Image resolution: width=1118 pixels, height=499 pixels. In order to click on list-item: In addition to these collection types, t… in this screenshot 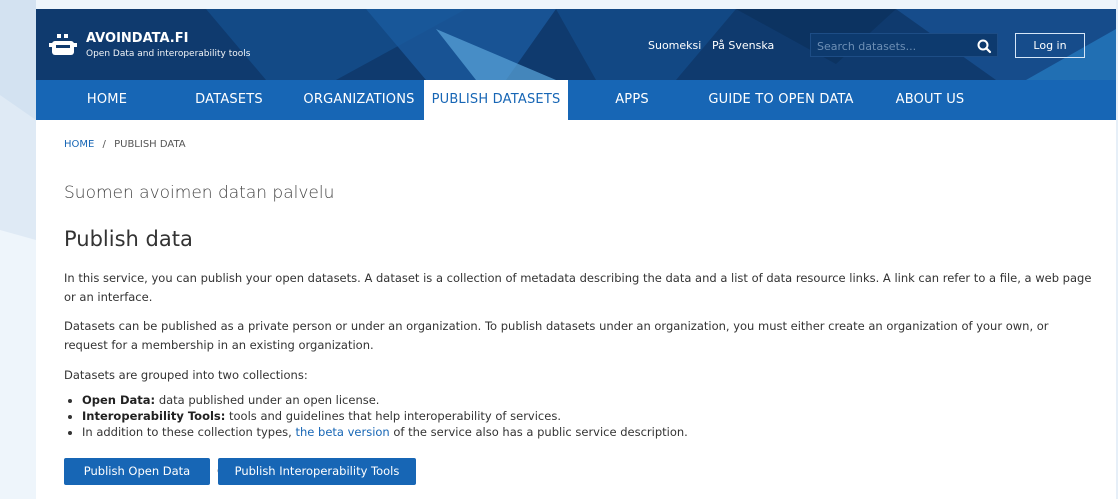, I will do `click(597, 432)`.